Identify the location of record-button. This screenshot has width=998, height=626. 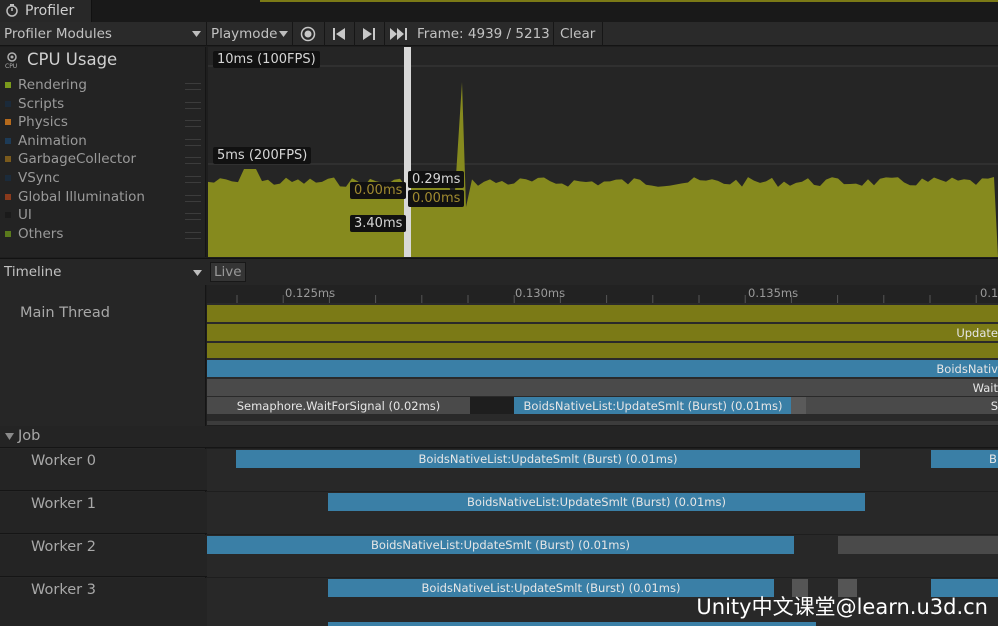
(308, 34).